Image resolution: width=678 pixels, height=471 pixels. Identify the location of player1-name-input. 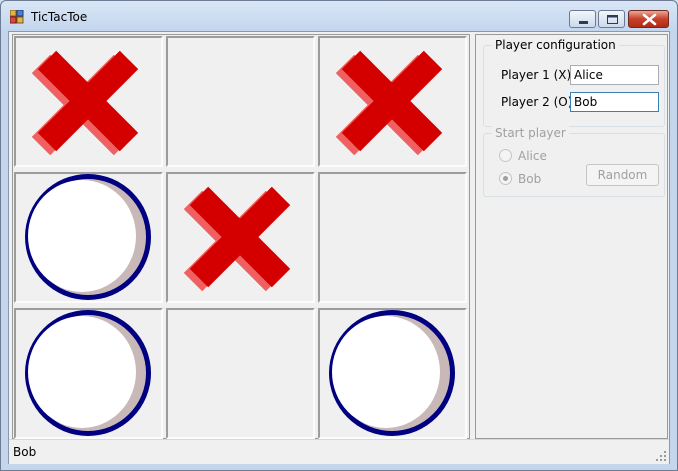
(614, 75).